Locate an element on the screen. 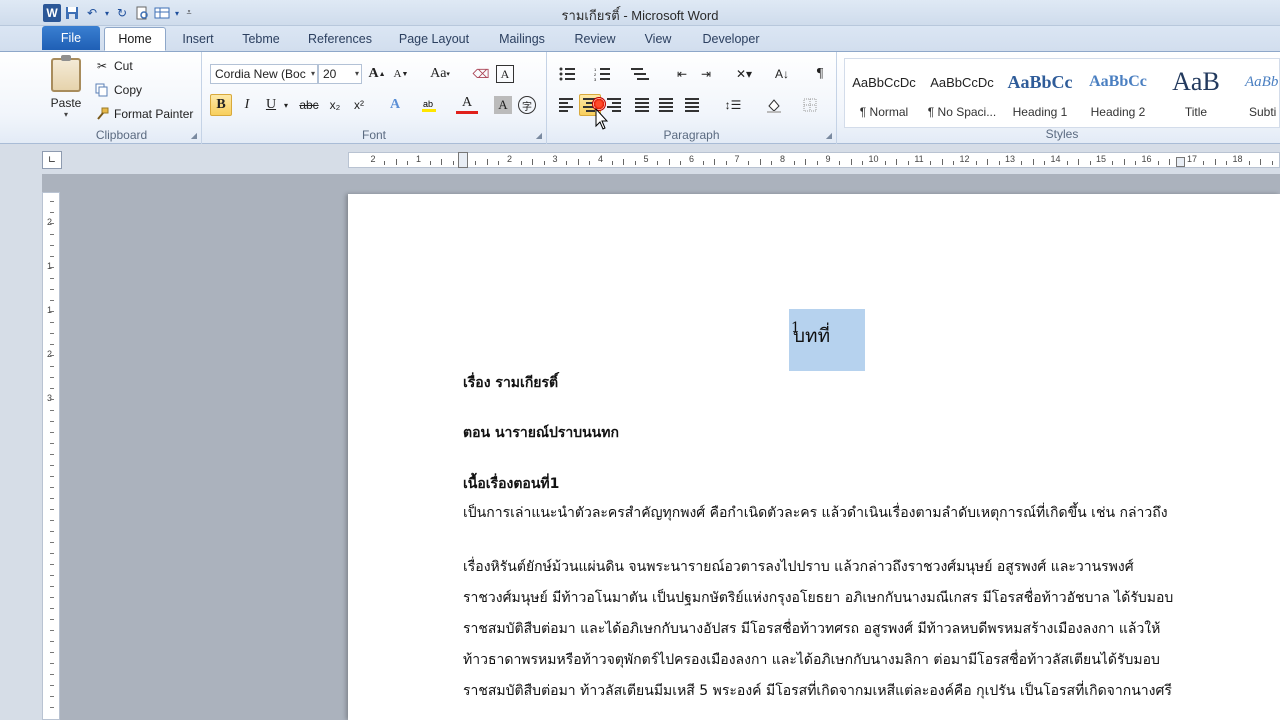 This screenshot has height=720, width=1280. style-subtitle: AaBb Subti is located at coordinates (1257, 93).